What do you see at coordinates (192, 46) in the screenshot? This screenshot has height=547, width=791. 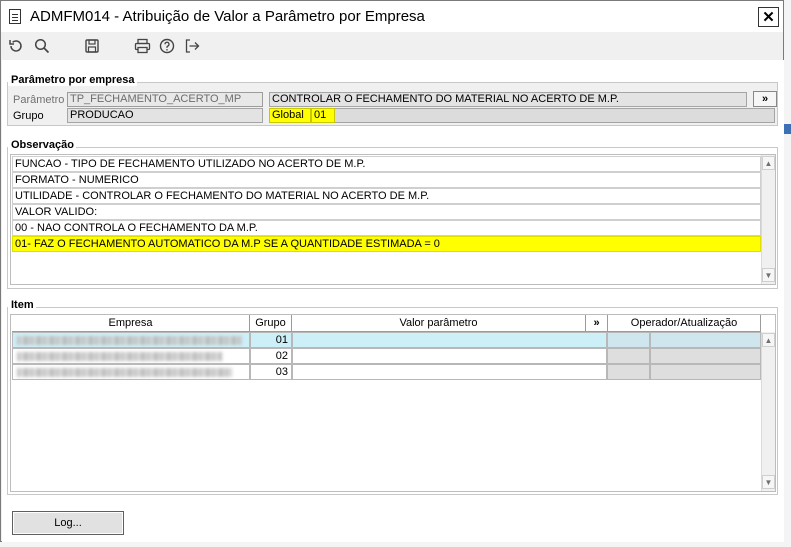 I see `exit-icon` at bounding box center [192, 46].